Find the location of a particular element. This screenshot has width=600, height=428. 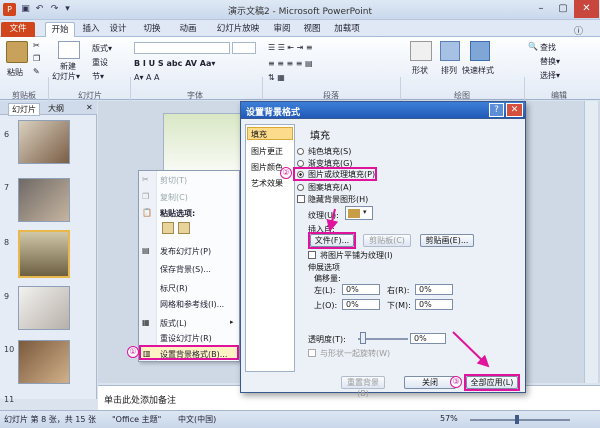

arrow-to-apply-all is located at coordinates (471, 349).